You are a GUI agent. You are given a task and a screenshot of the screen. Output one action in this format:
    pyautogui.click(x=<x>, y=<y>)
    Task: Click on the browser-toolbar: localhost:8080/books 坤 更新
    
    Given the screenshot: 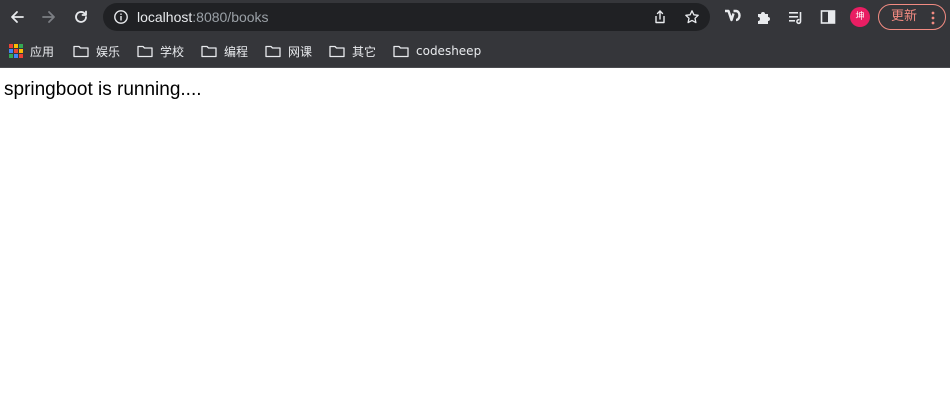 What is the action you would take?
    pyautogui.click(x=475, y=17)
    